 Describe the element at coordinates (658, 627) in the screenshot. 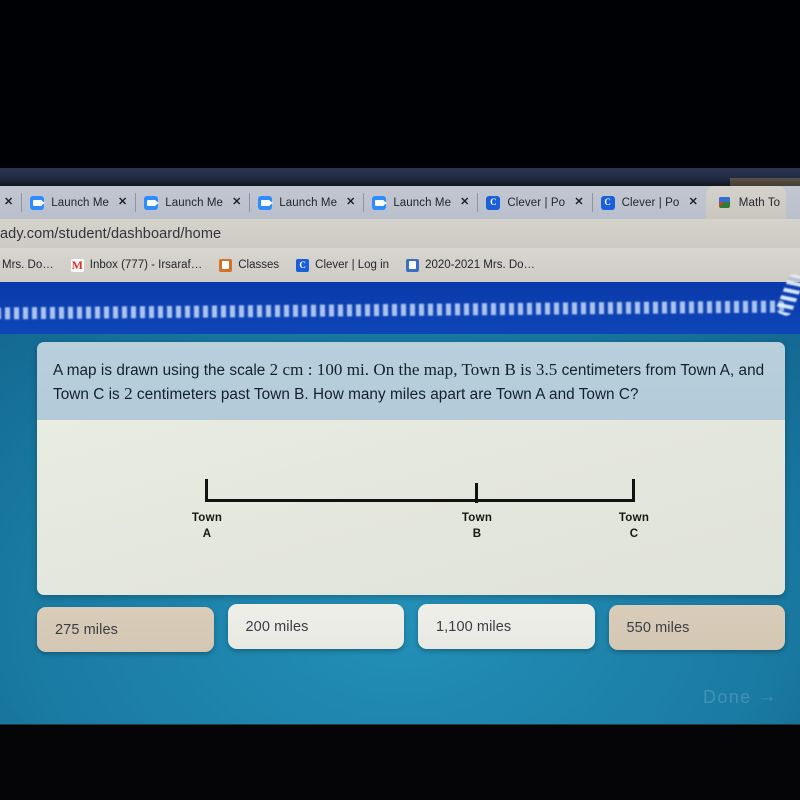

I see `answer-choice-4-label: 550 miles` at that location.